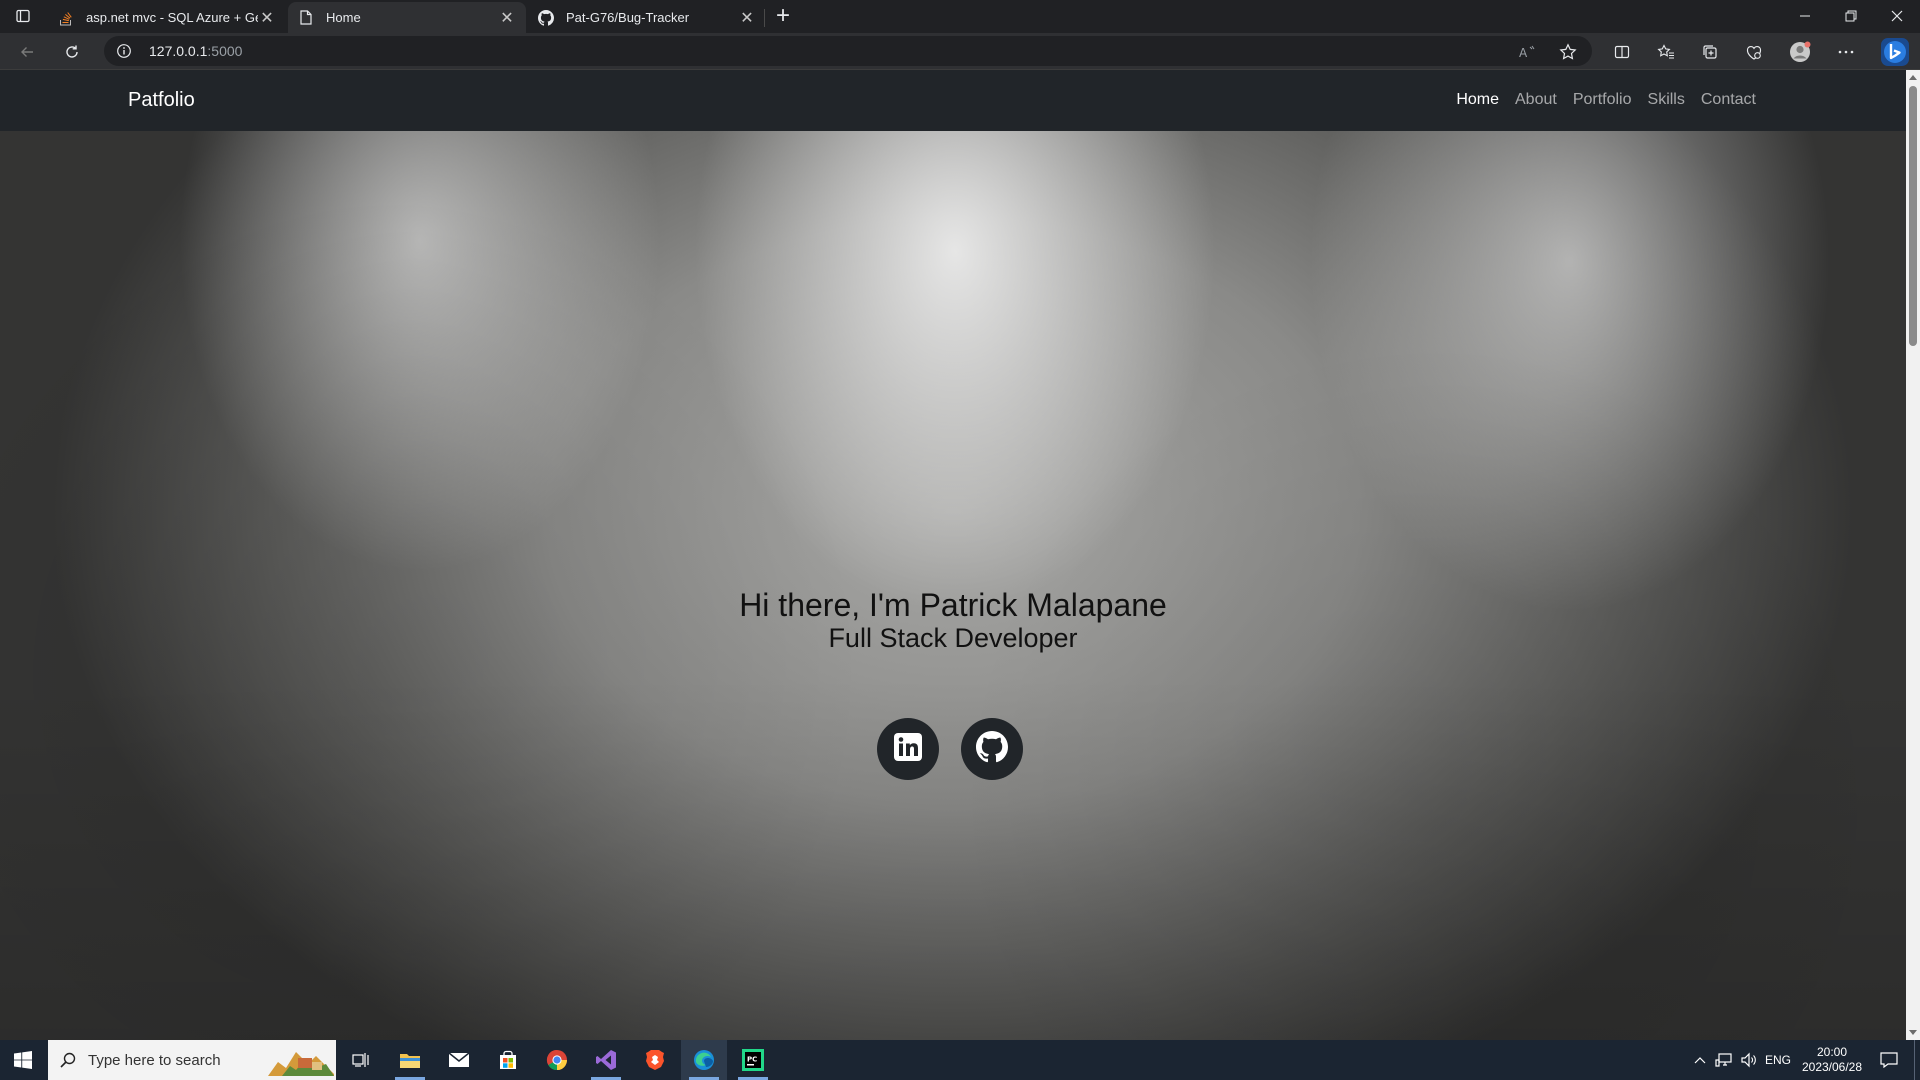  Describe the element at coordinates (1602, 100) in the screenshot. I see `nav-link-portfolio: Portfolio` at that location.